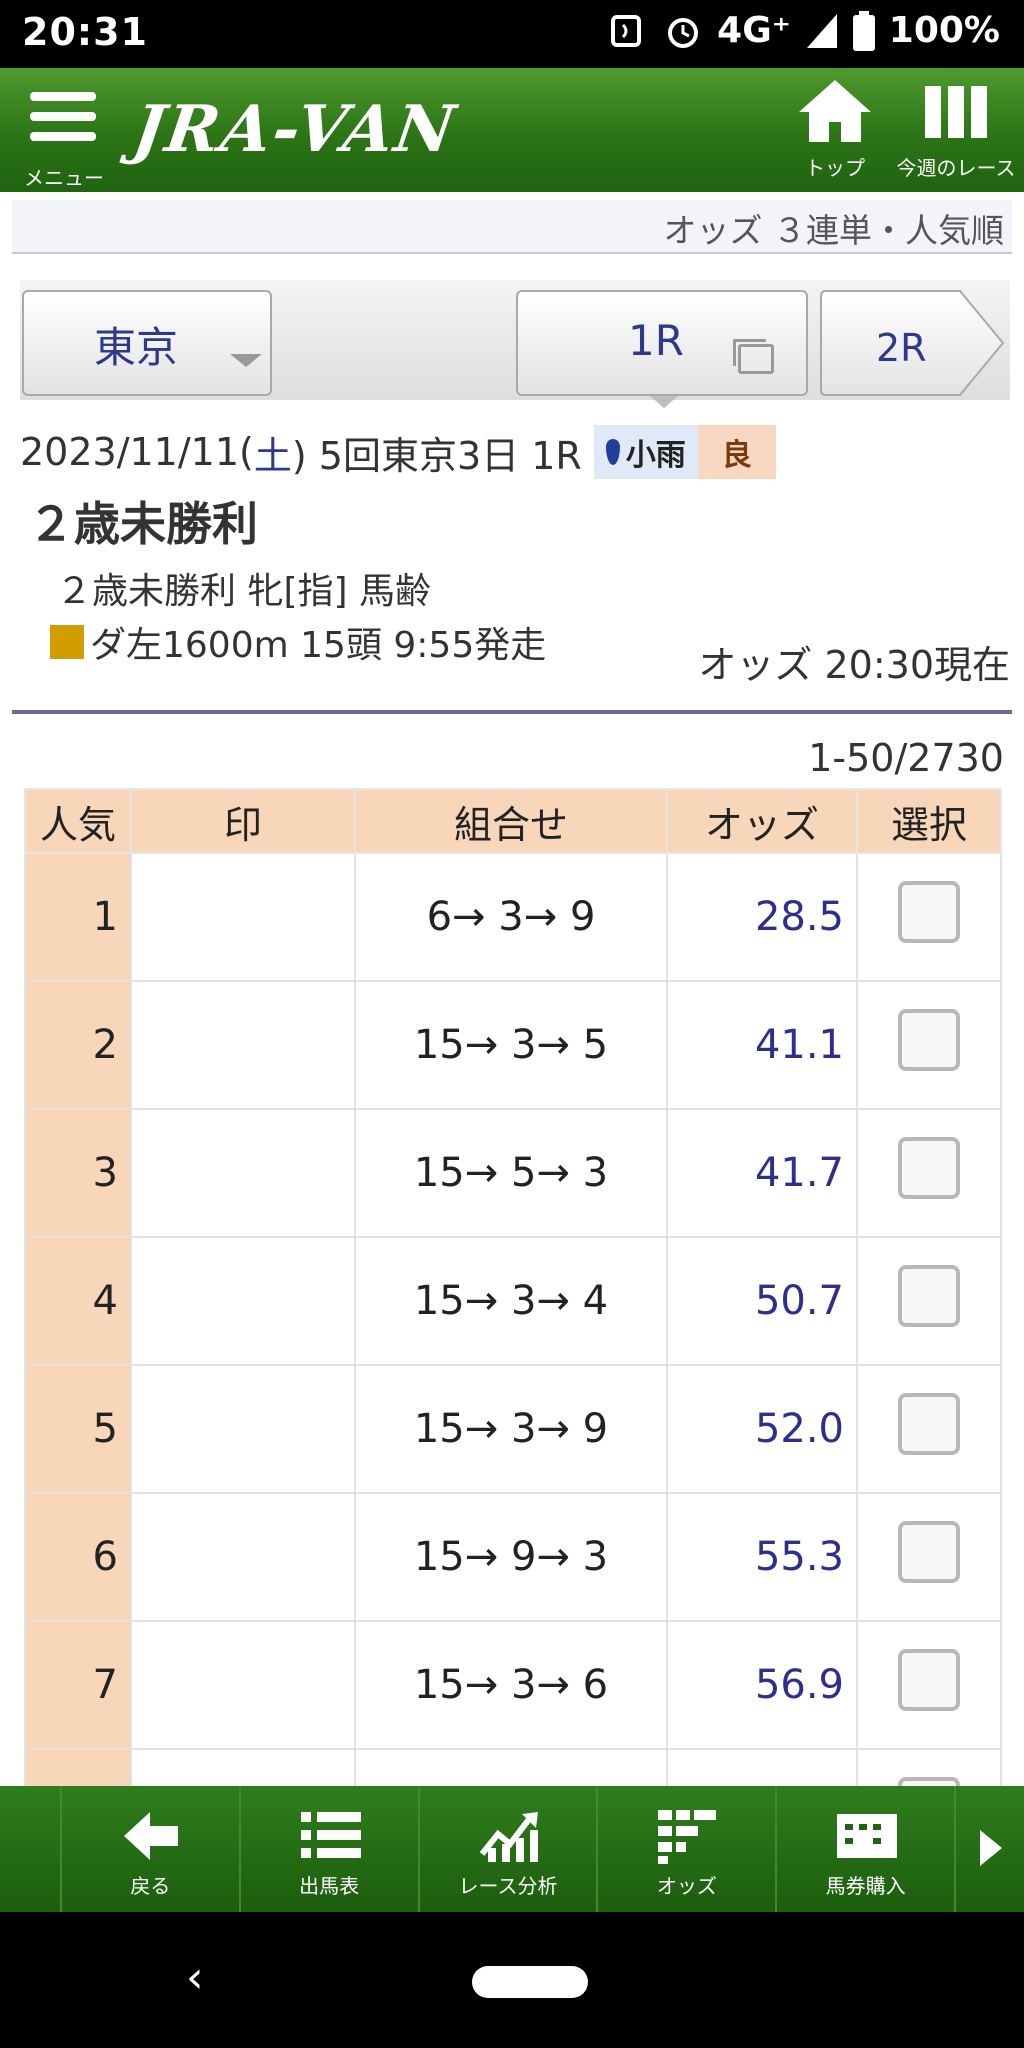  I want to click on table-row: 1 6→ 3→ 9 28.5, so click(513, 917).